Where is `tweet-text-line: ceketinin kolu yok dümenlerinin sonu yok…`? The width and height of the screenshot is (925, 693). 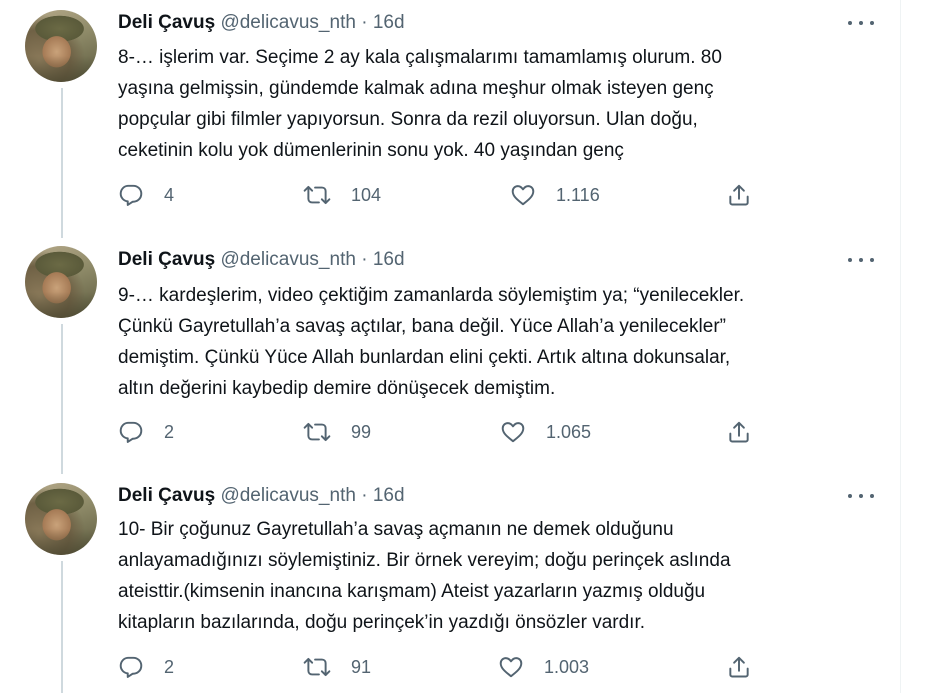
tweet-text-line: ceketinin kolu yok dümenlerinin sonu yok… is located at coordinates (371, 150).